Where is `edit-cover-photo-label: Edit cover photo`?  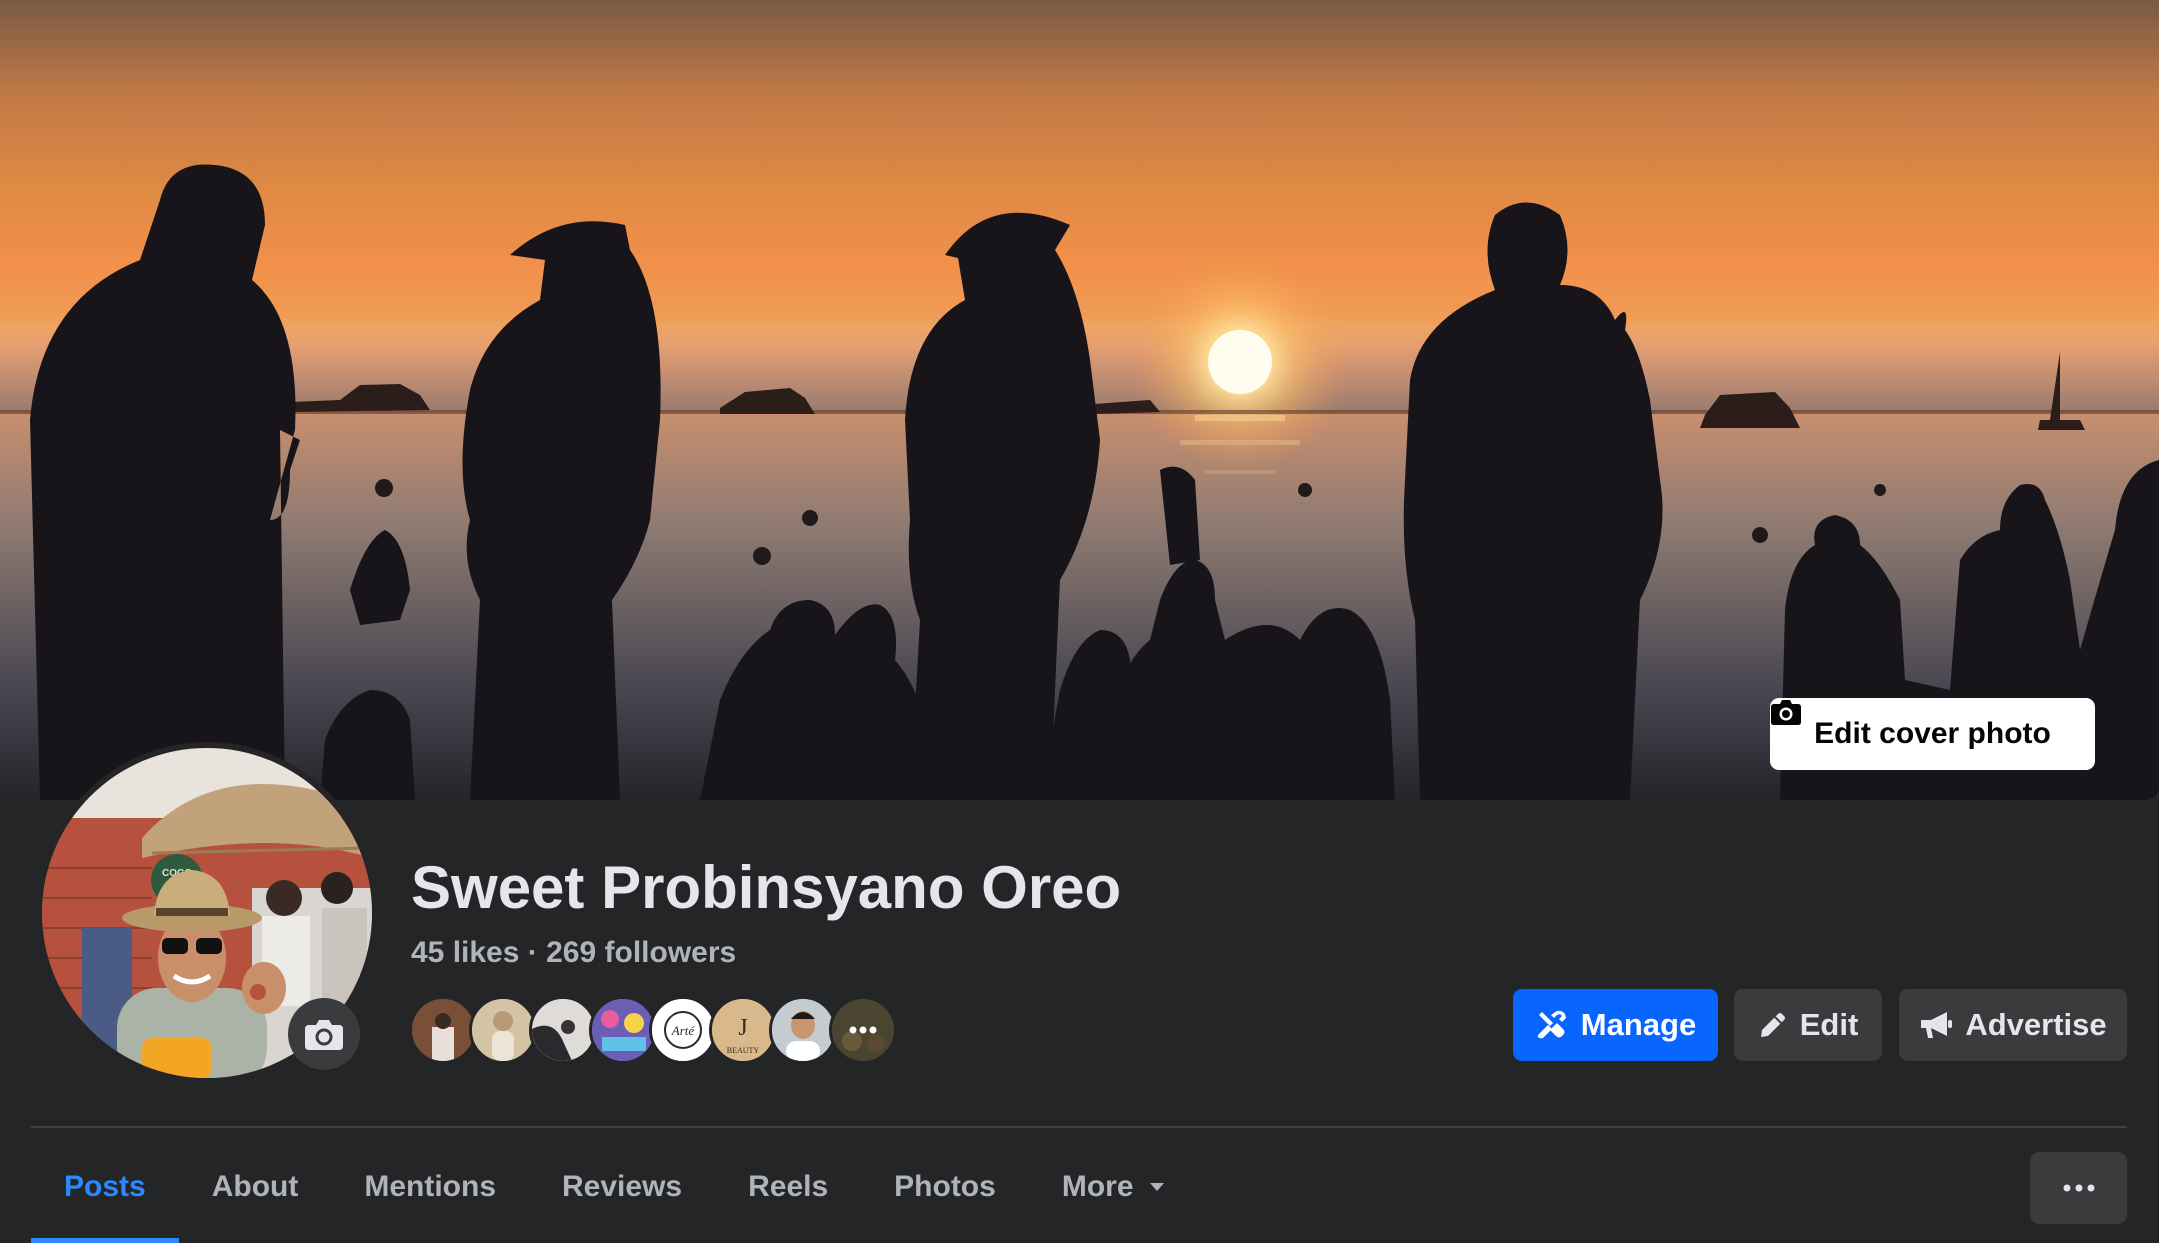
edit-cover-photo-label: Edit cover photo is located at coordinates (1932, 733).